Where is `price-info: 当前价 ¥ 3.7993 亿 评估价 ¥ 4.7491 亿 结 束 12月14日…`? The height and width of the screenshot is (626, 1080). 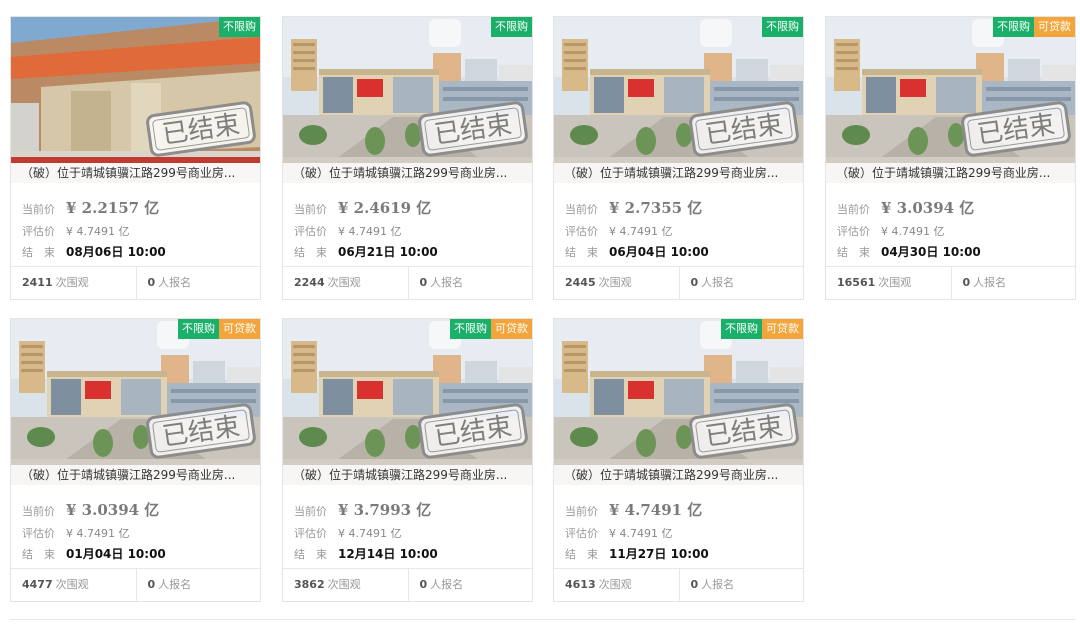
price-info: 当前价 ¥ 3.7993 亿 评估价 ¥ 4.7491 亿 结 束 12月14日… is located at coordinates (407, 529).